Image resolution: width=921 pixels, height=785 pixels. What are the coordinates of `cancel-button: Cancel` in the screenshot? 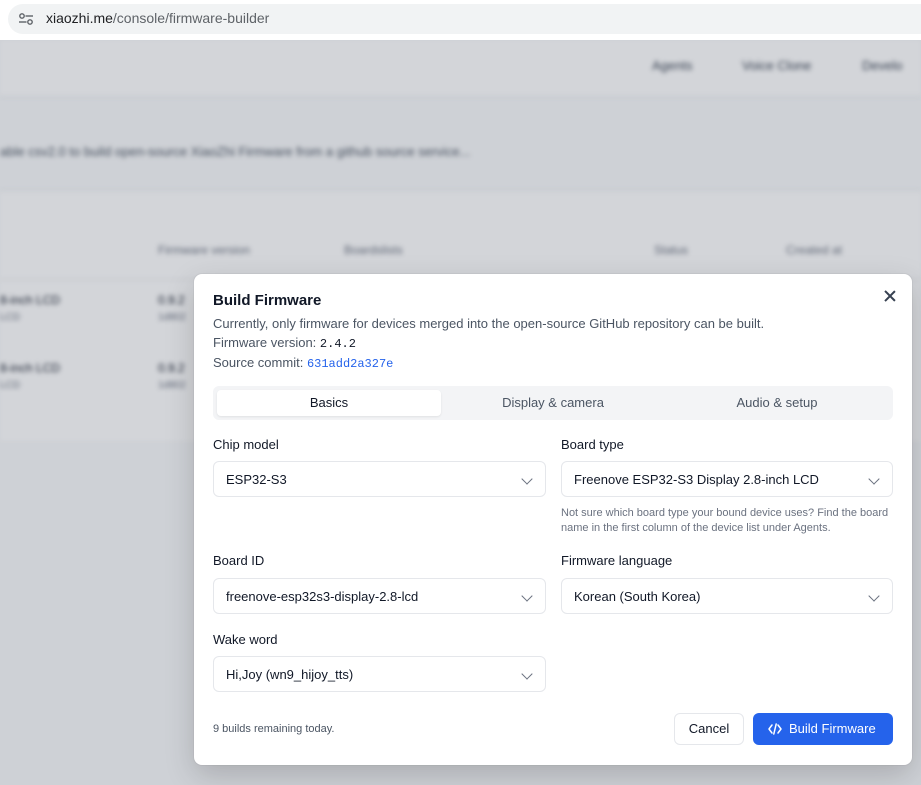 It's located at (709, 729).